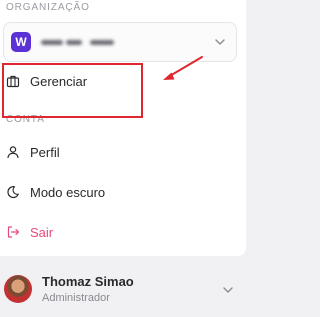 This screenshot has width=320, height=317. Describe the element at coordinates (123, 152) in the screenshot. I see `profile-menu-item: Perfil` at that location.